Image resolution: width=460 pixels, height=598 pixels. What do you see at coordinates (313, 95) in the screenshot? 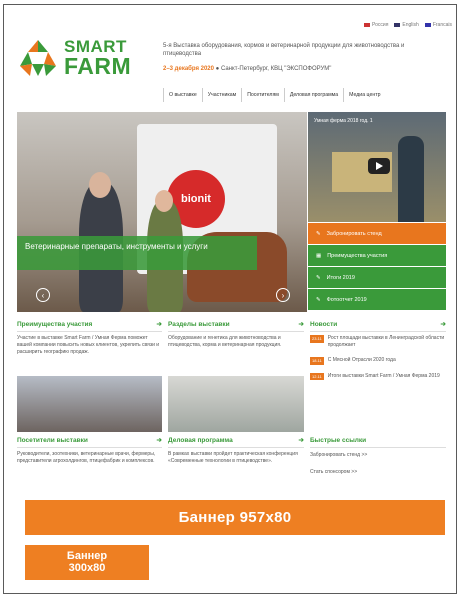
I see `nav-program: Деловая программа` at bounding box center [313, 95].